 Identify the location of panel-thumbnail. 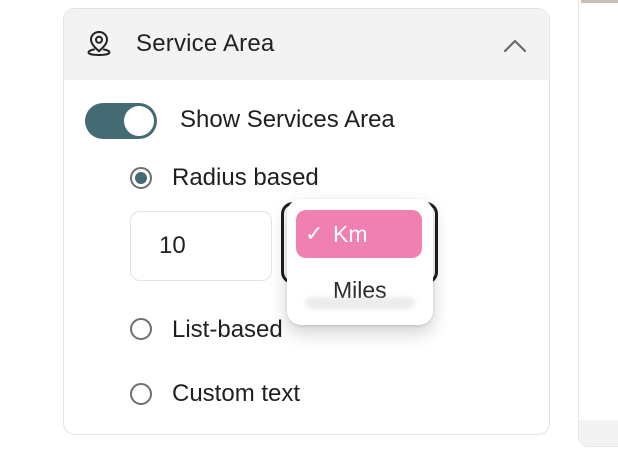
(599, 1).